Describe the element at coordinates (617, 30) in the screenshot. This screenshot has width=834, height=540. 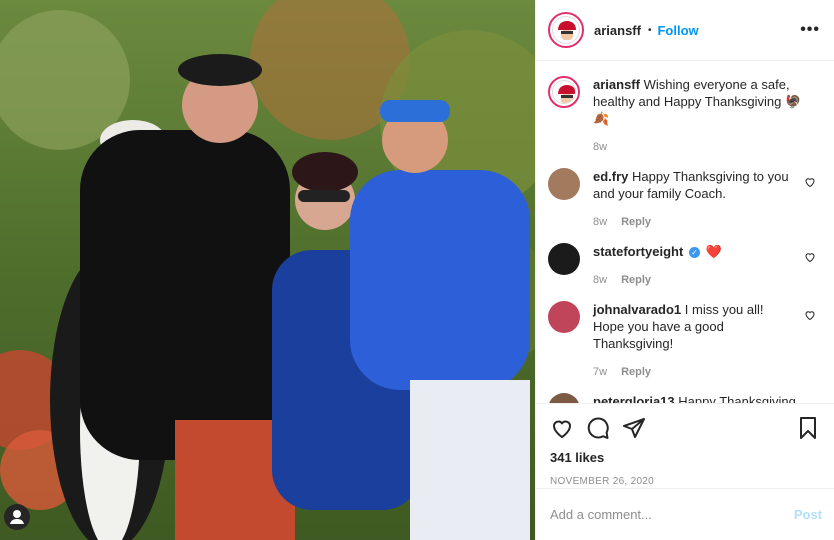
I see `author-username: ariansff` at that location.